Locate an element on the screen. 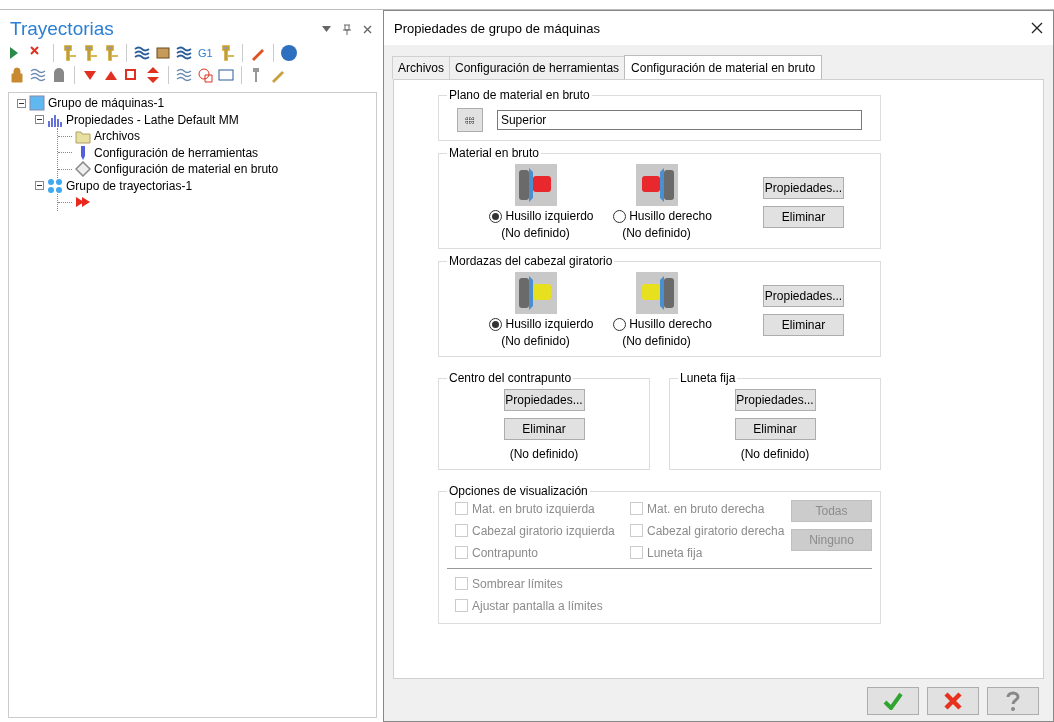 This screenshot has height=722, width=1054. group-title: Material en bruto is located at coordinates (494, 153).